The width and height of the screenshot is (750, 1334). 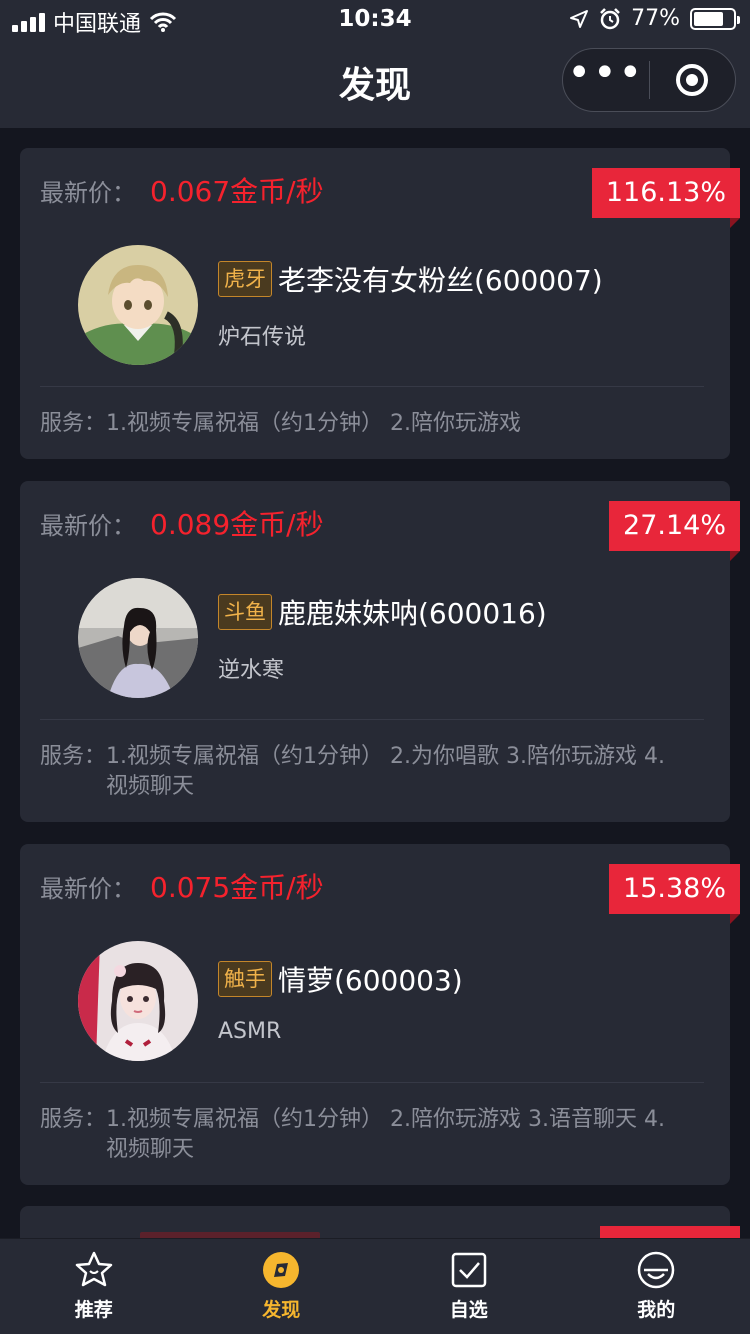 What do you see at coordinates (412, 613) in the screenshot?
I see `anchor-name: 鹿鹿妹妹呐(600016)` at bounding box center [412, 613].